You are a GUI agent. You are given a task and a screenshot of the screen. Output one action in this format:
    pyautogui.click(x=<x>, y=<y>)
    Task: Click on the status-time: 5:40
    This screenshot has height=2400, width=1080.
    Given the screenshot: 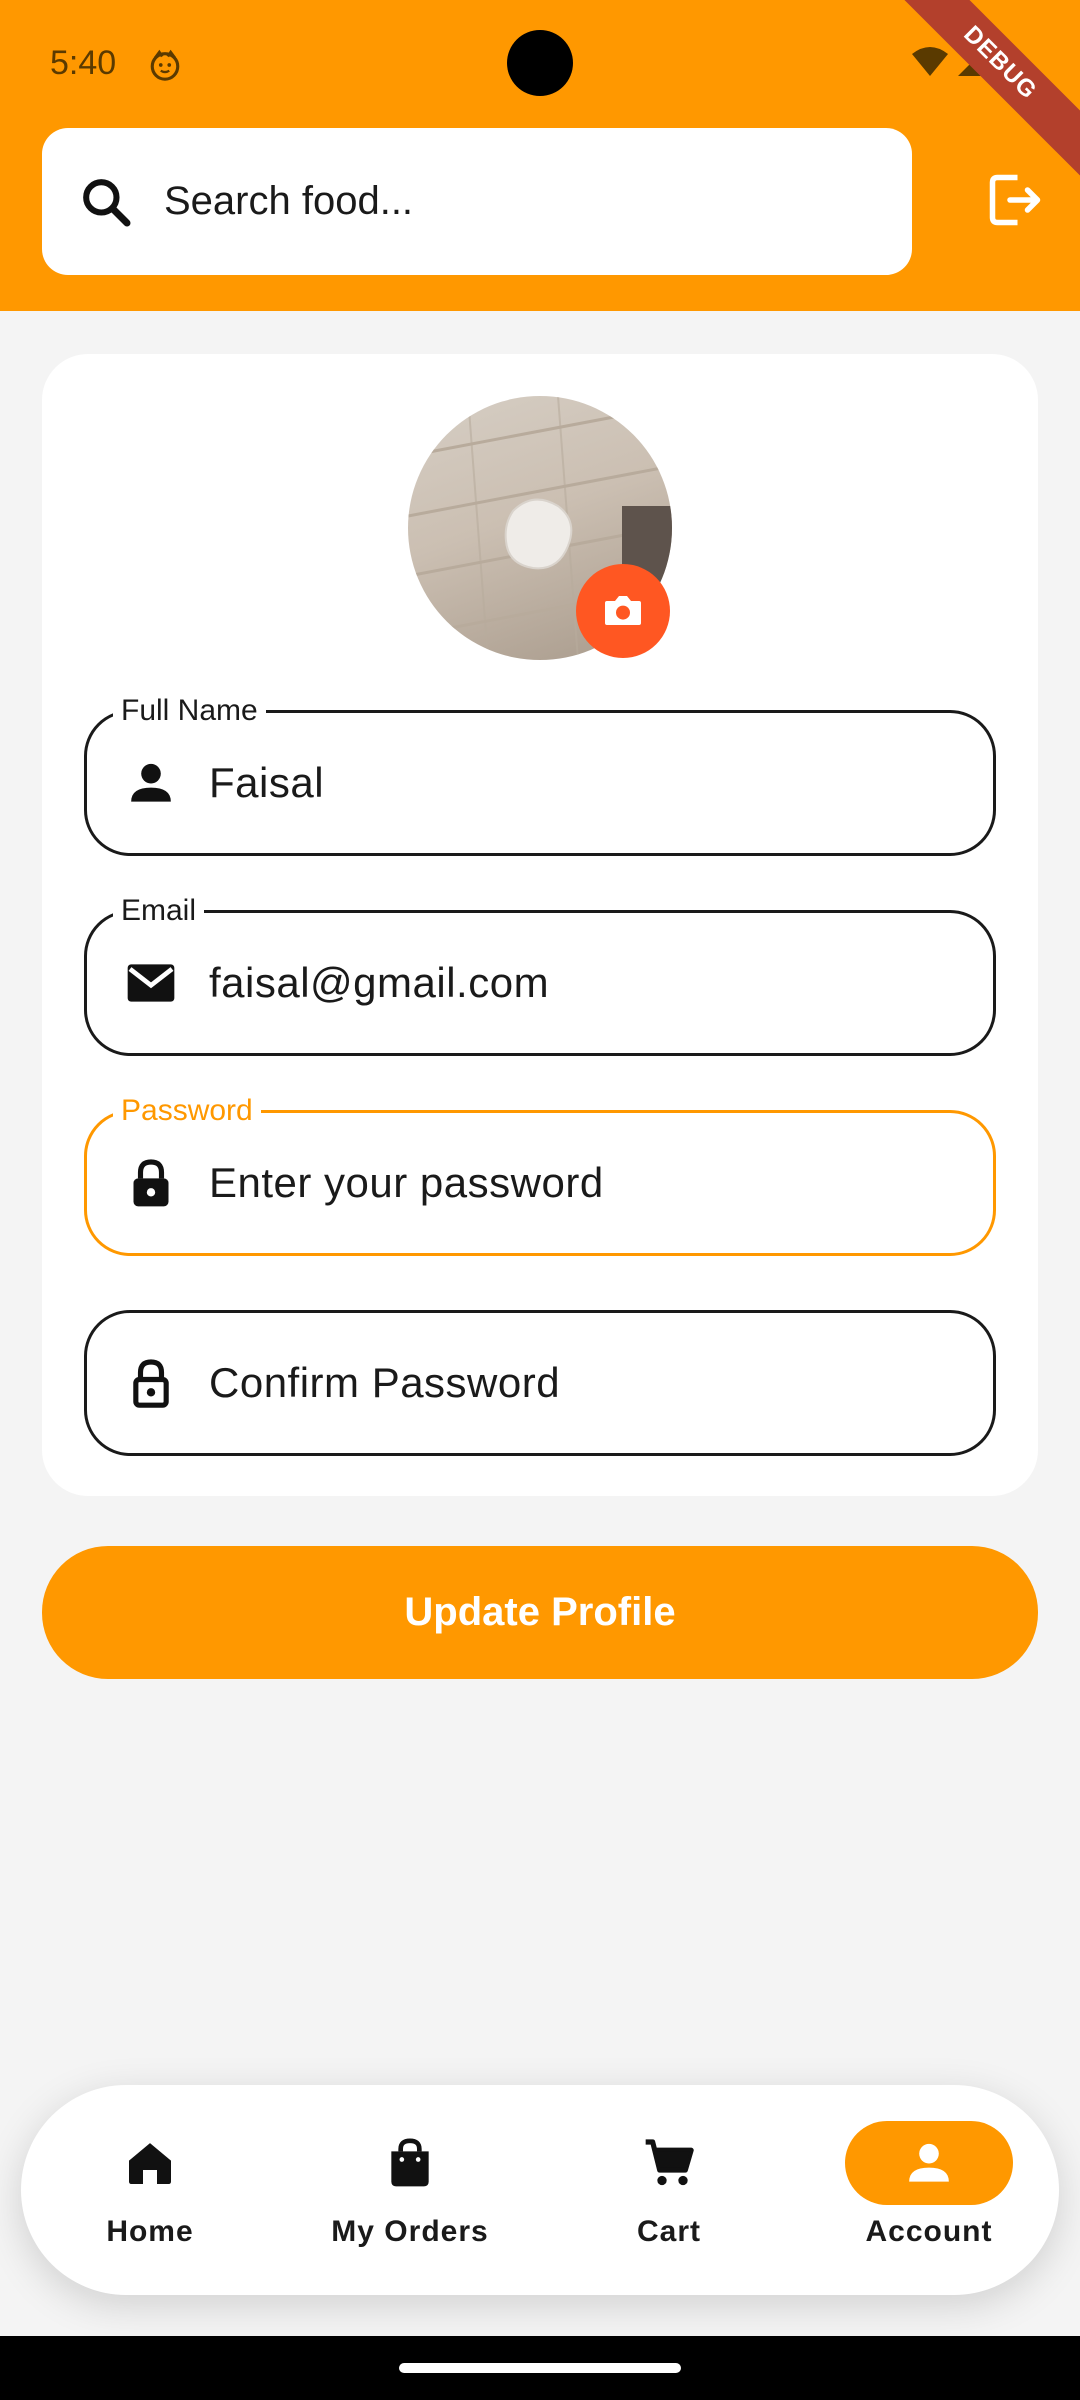 What is the action you would take?
    pyautogui.click(x=83, y=63)
    